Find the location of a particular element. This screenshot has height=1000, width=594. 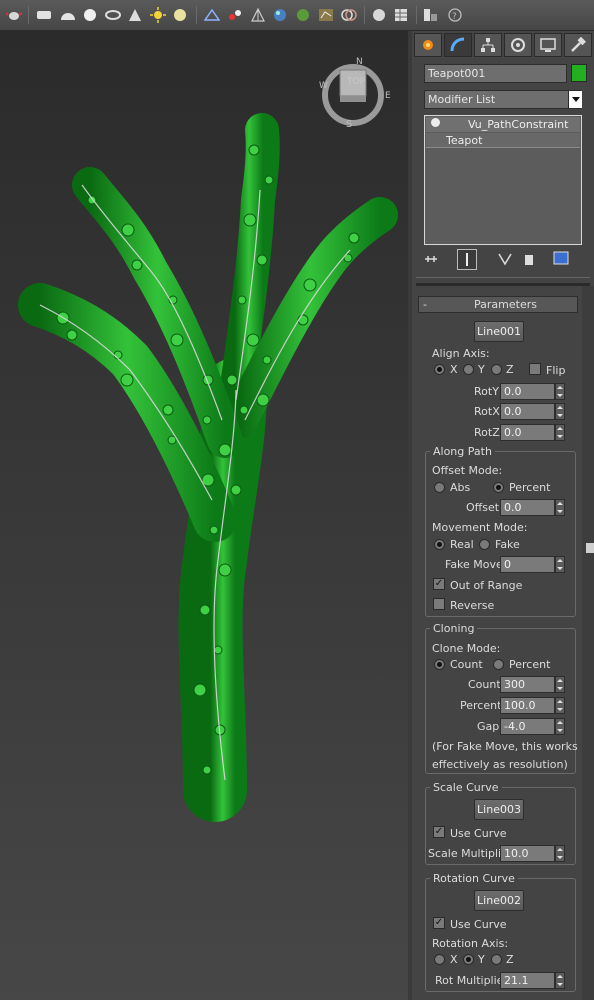

tab-create is located at coordinates (428, 45).